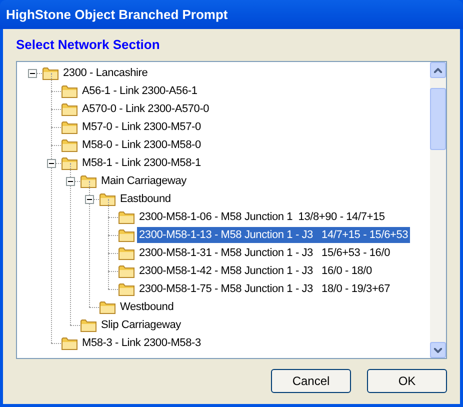 The image size is (463, 407). Describe the element at coordinates (143, 181) in the screenshot. I see `tree-item: Main Carriageway` at that location.